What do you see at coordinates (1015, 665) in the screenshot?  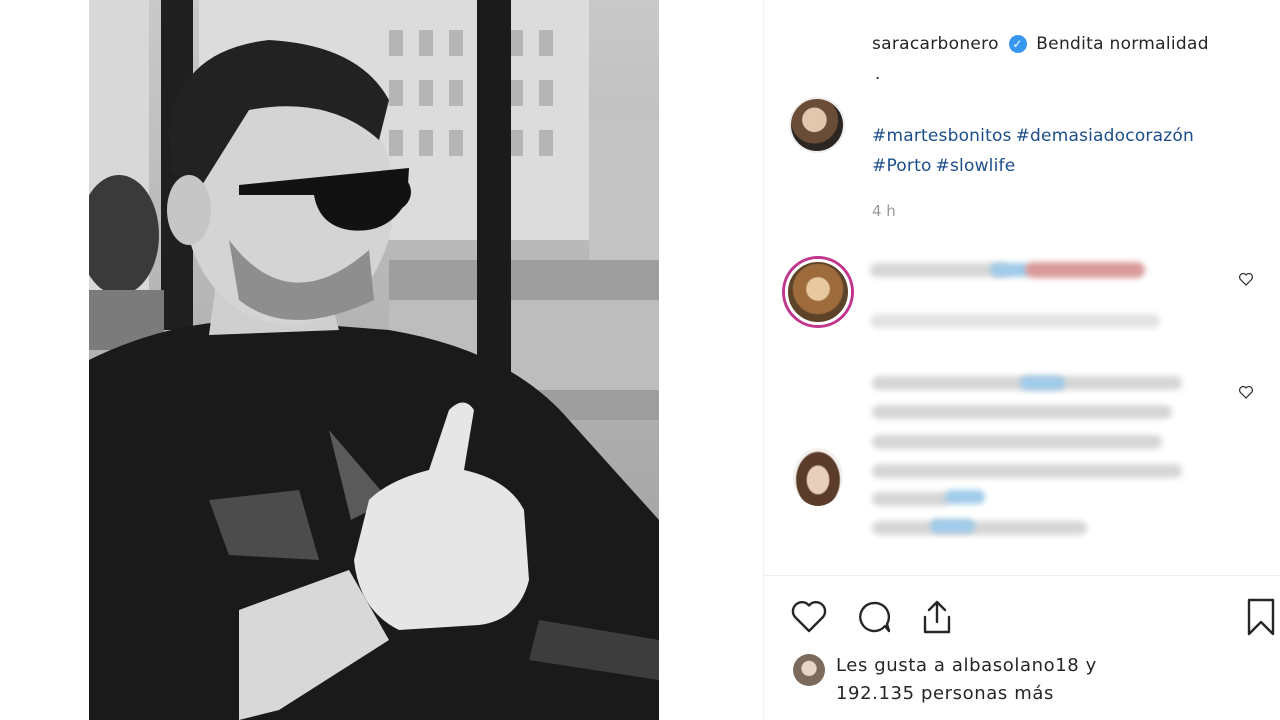 I see `liker-username: albasolano18` at bounding box center [1015, 665].